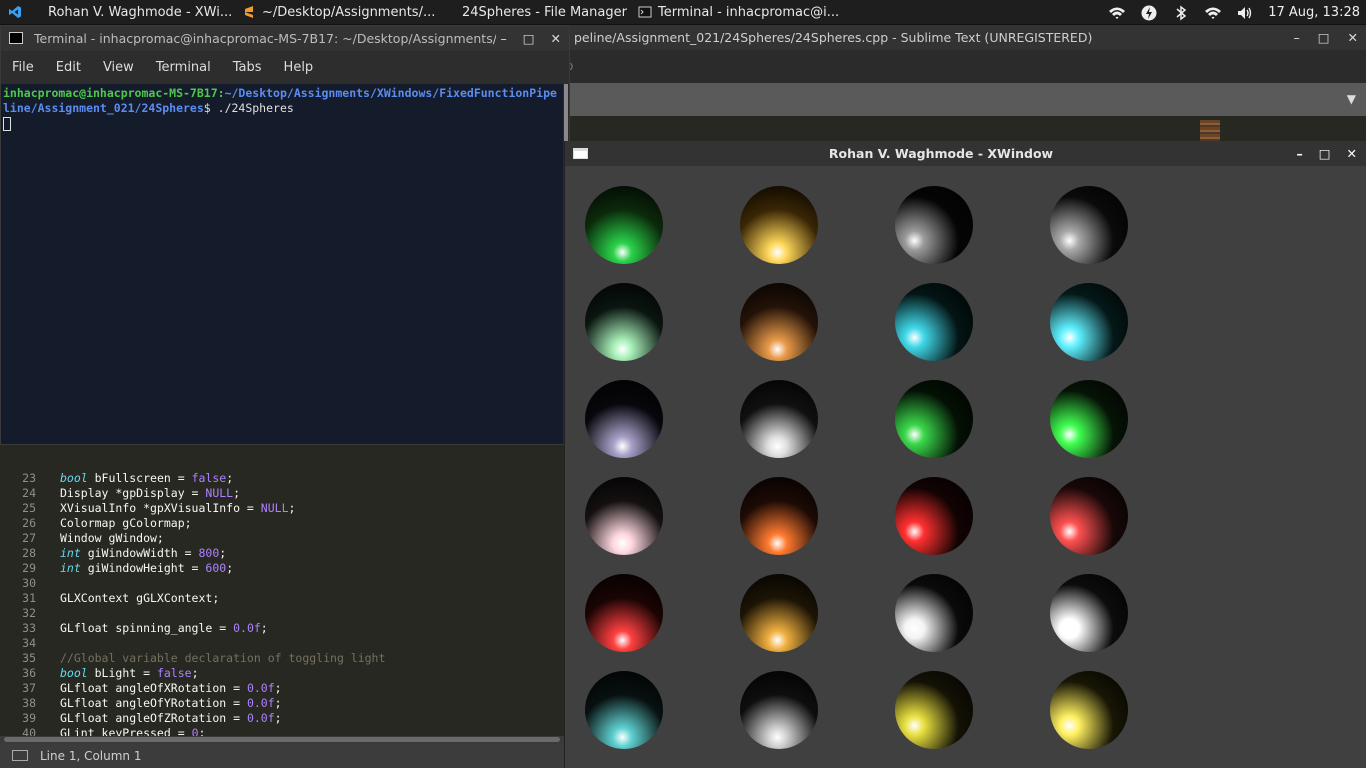 Image resolution: width=1366 pixels, height=768 pixels. Describe the element at coordinates (20, 755) in the screenshot. I see `panel-toggle-icon` at that location.